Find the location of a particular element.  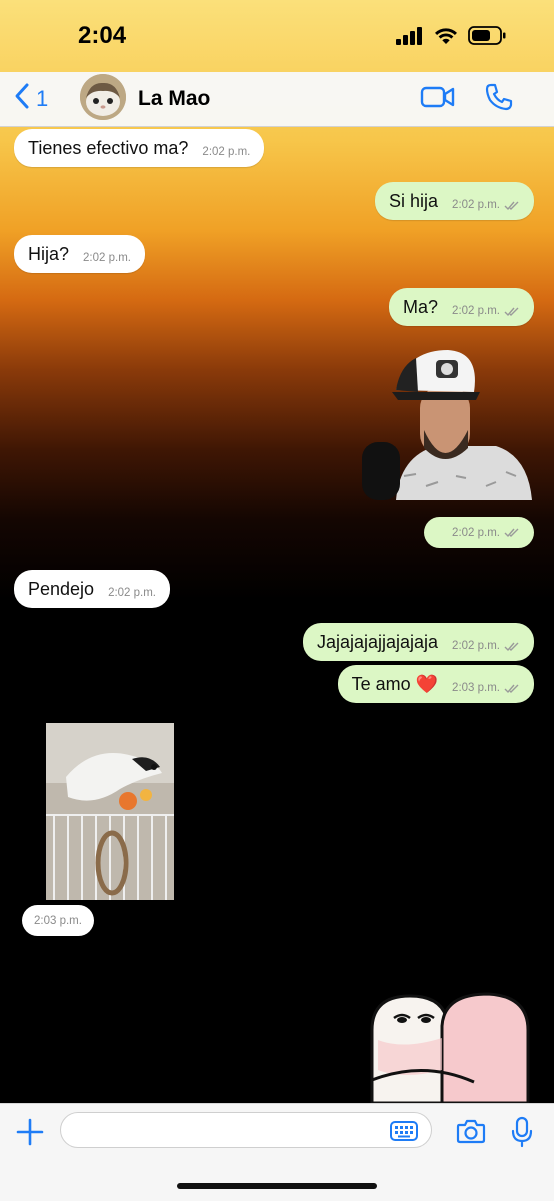

home-indicator is located at coordinates (277, 1186).